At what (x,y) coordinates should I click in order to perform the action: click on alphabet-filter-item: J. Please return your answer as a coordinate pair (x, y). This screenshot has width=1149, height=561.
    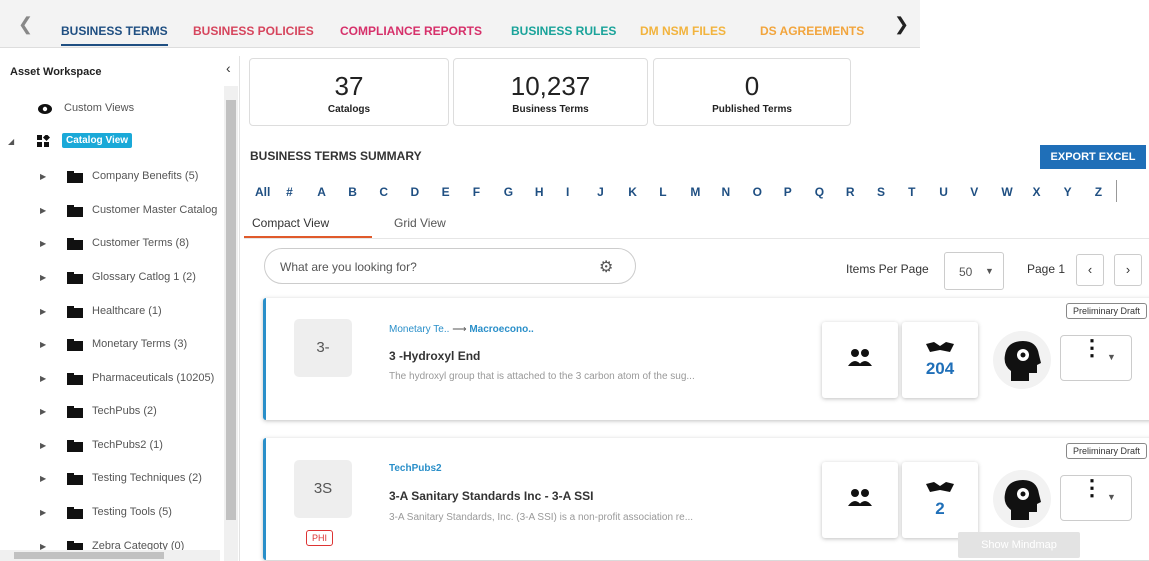
    Looking at the image, I should click on (600, 192).